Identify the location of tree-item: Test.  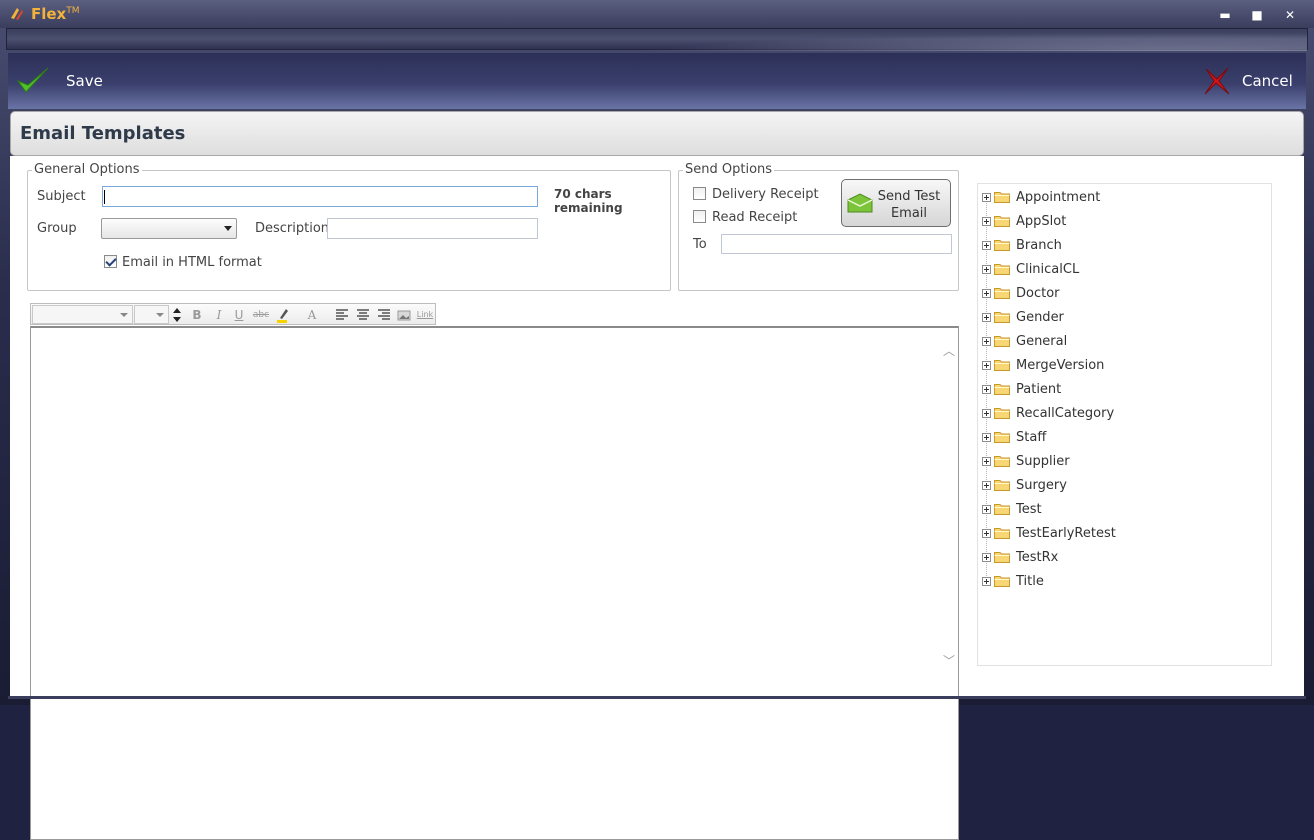
(1012, 509).